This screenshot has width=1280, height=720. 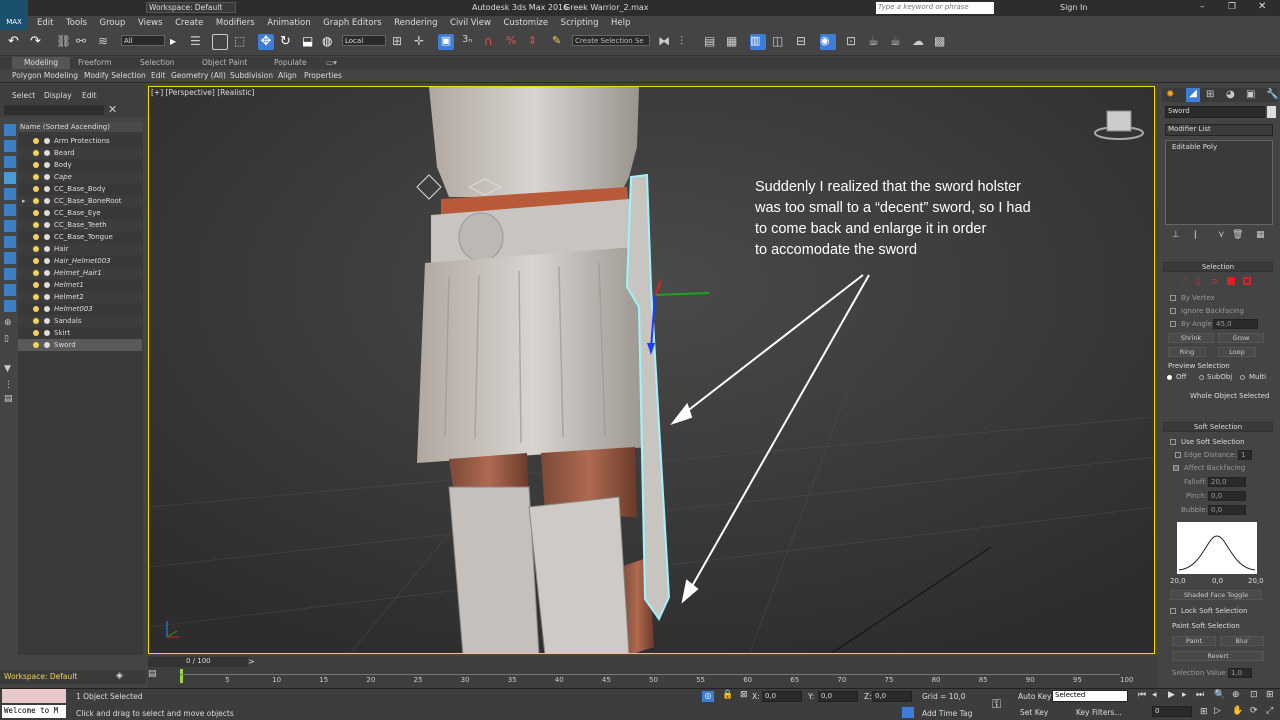 I want to click on search-input: Type a keyword or phrase, so click(x=935, y=8).